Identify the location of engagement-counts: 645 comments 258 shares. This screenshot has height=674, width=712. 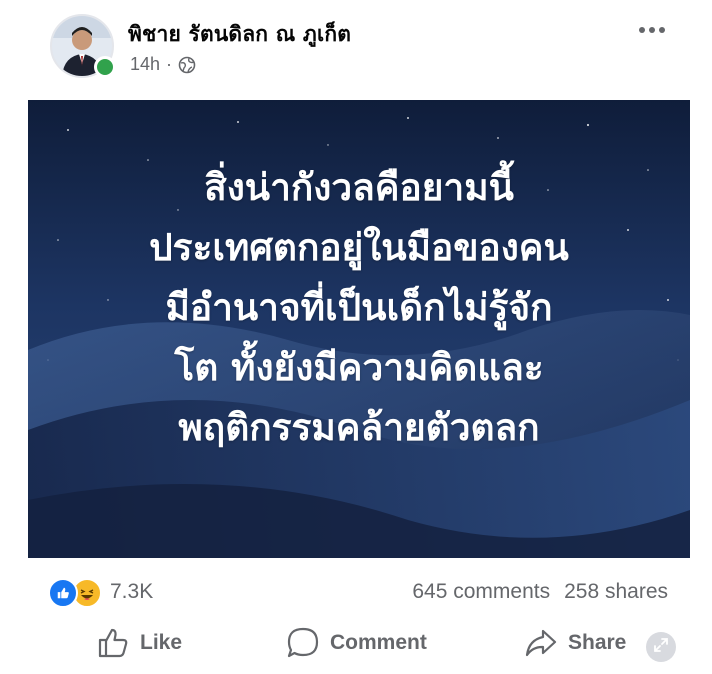
(540, 592).